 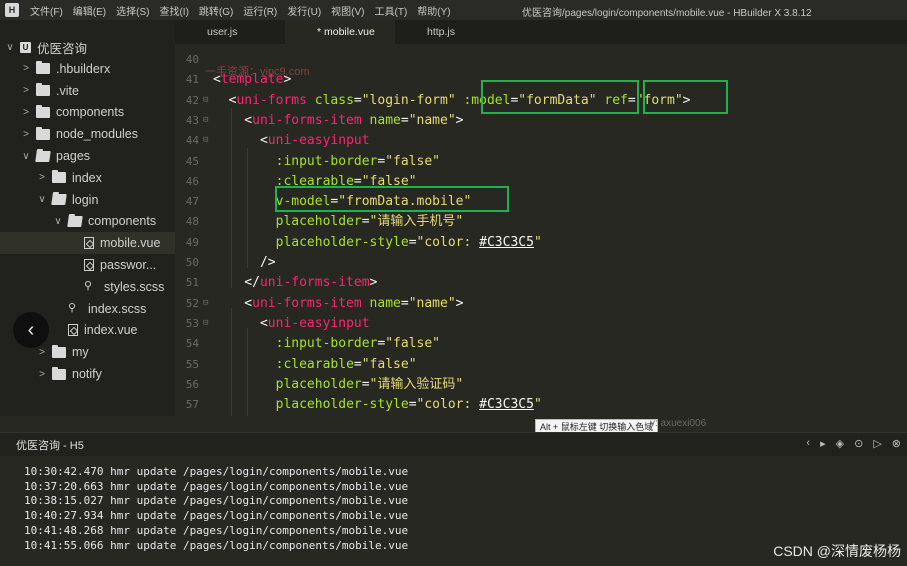 I want to click on tree-item-my: > my, so click(x=44, y=352).